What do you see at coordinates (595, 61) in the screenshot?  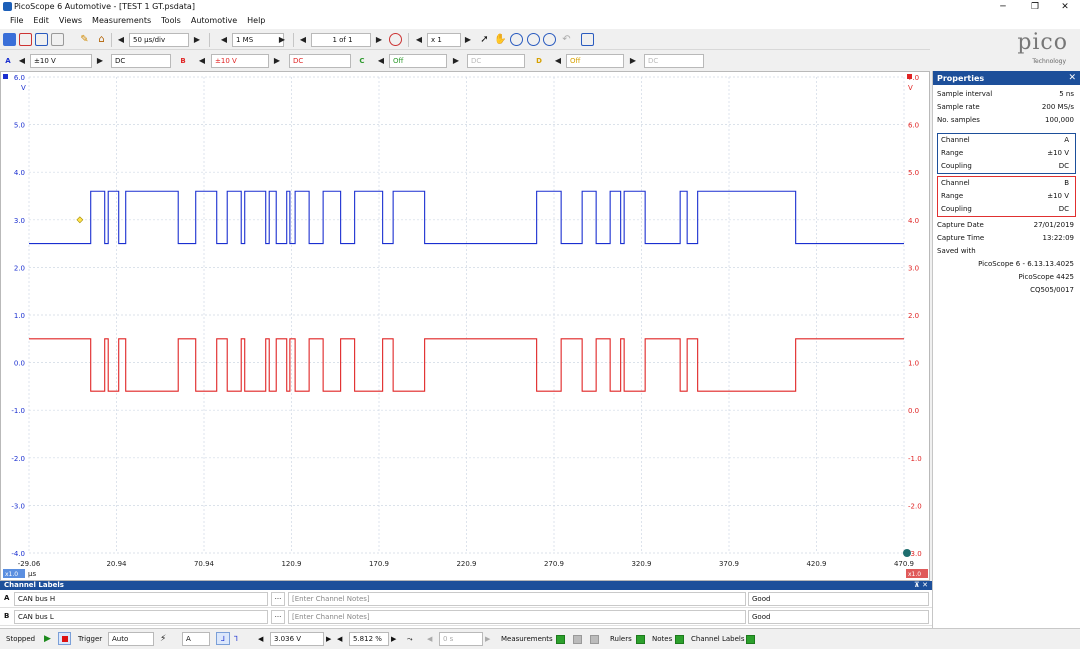 I see `channel-d-range-select: Off` at bounding box center [595, 61].